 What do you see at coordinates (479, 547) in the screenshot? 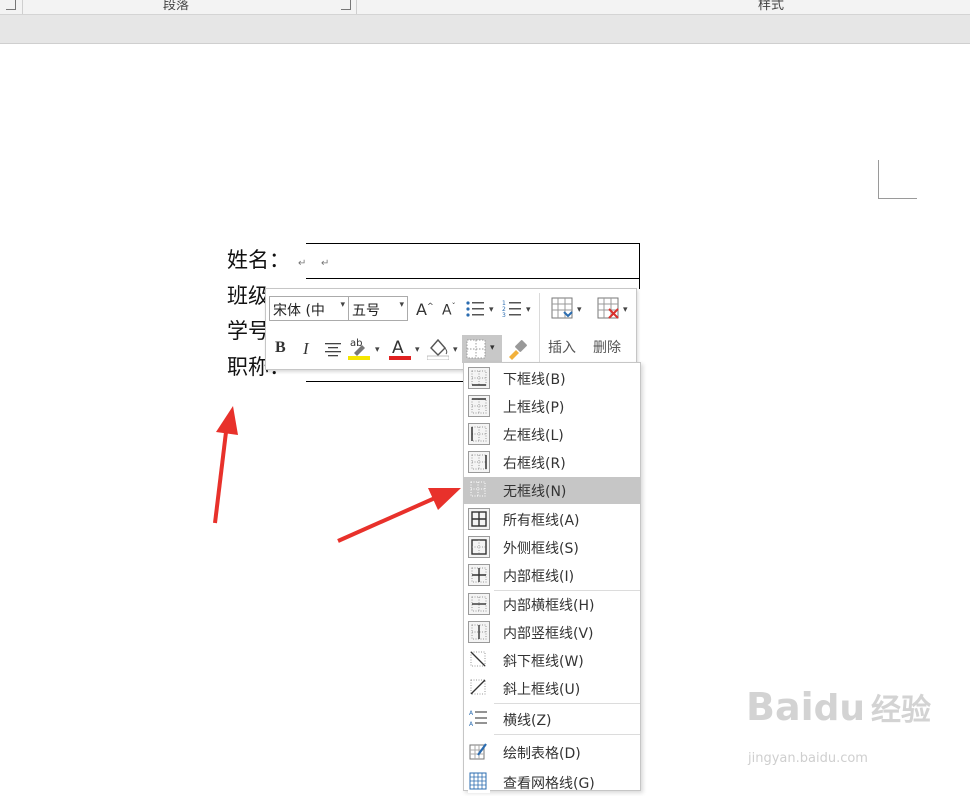
I see `outside-borders-icon` at bounding box center [479, 547].